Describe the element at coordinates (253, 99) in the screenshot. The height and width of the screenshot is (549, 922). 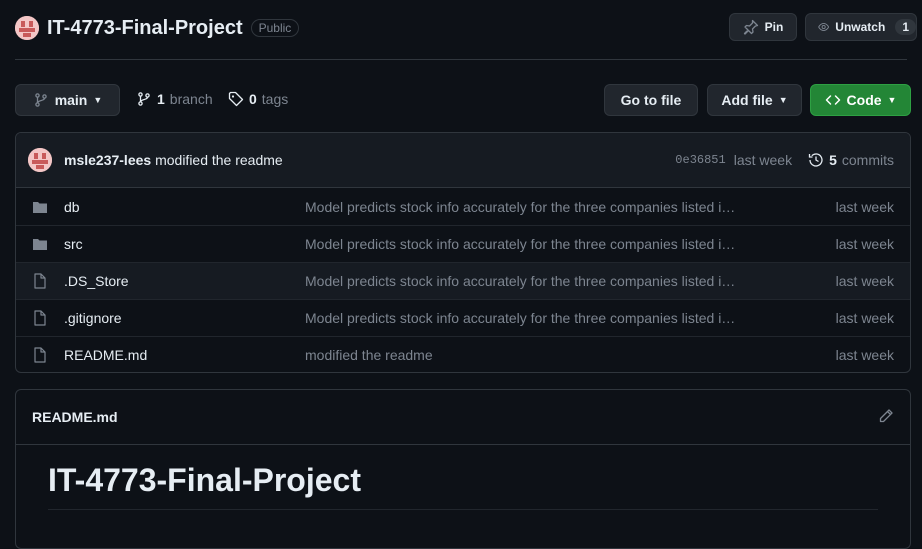
I see `tag-count: 0` at that location.